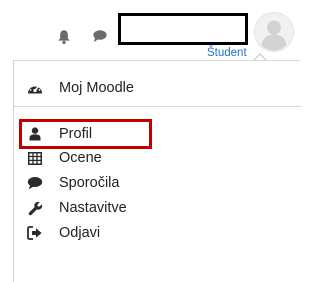 This screenshot has width=320, height=282. I want to click on comment-icon, so click(35, 183).